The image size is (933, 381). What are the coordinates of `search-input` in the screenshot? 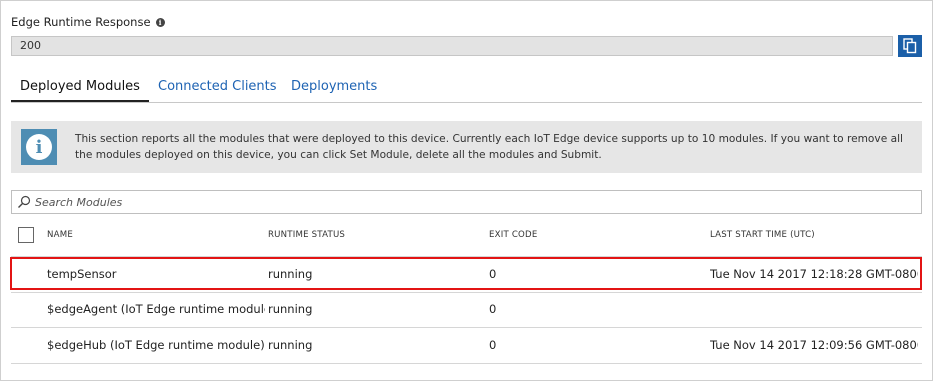 It's located at (465, 202).